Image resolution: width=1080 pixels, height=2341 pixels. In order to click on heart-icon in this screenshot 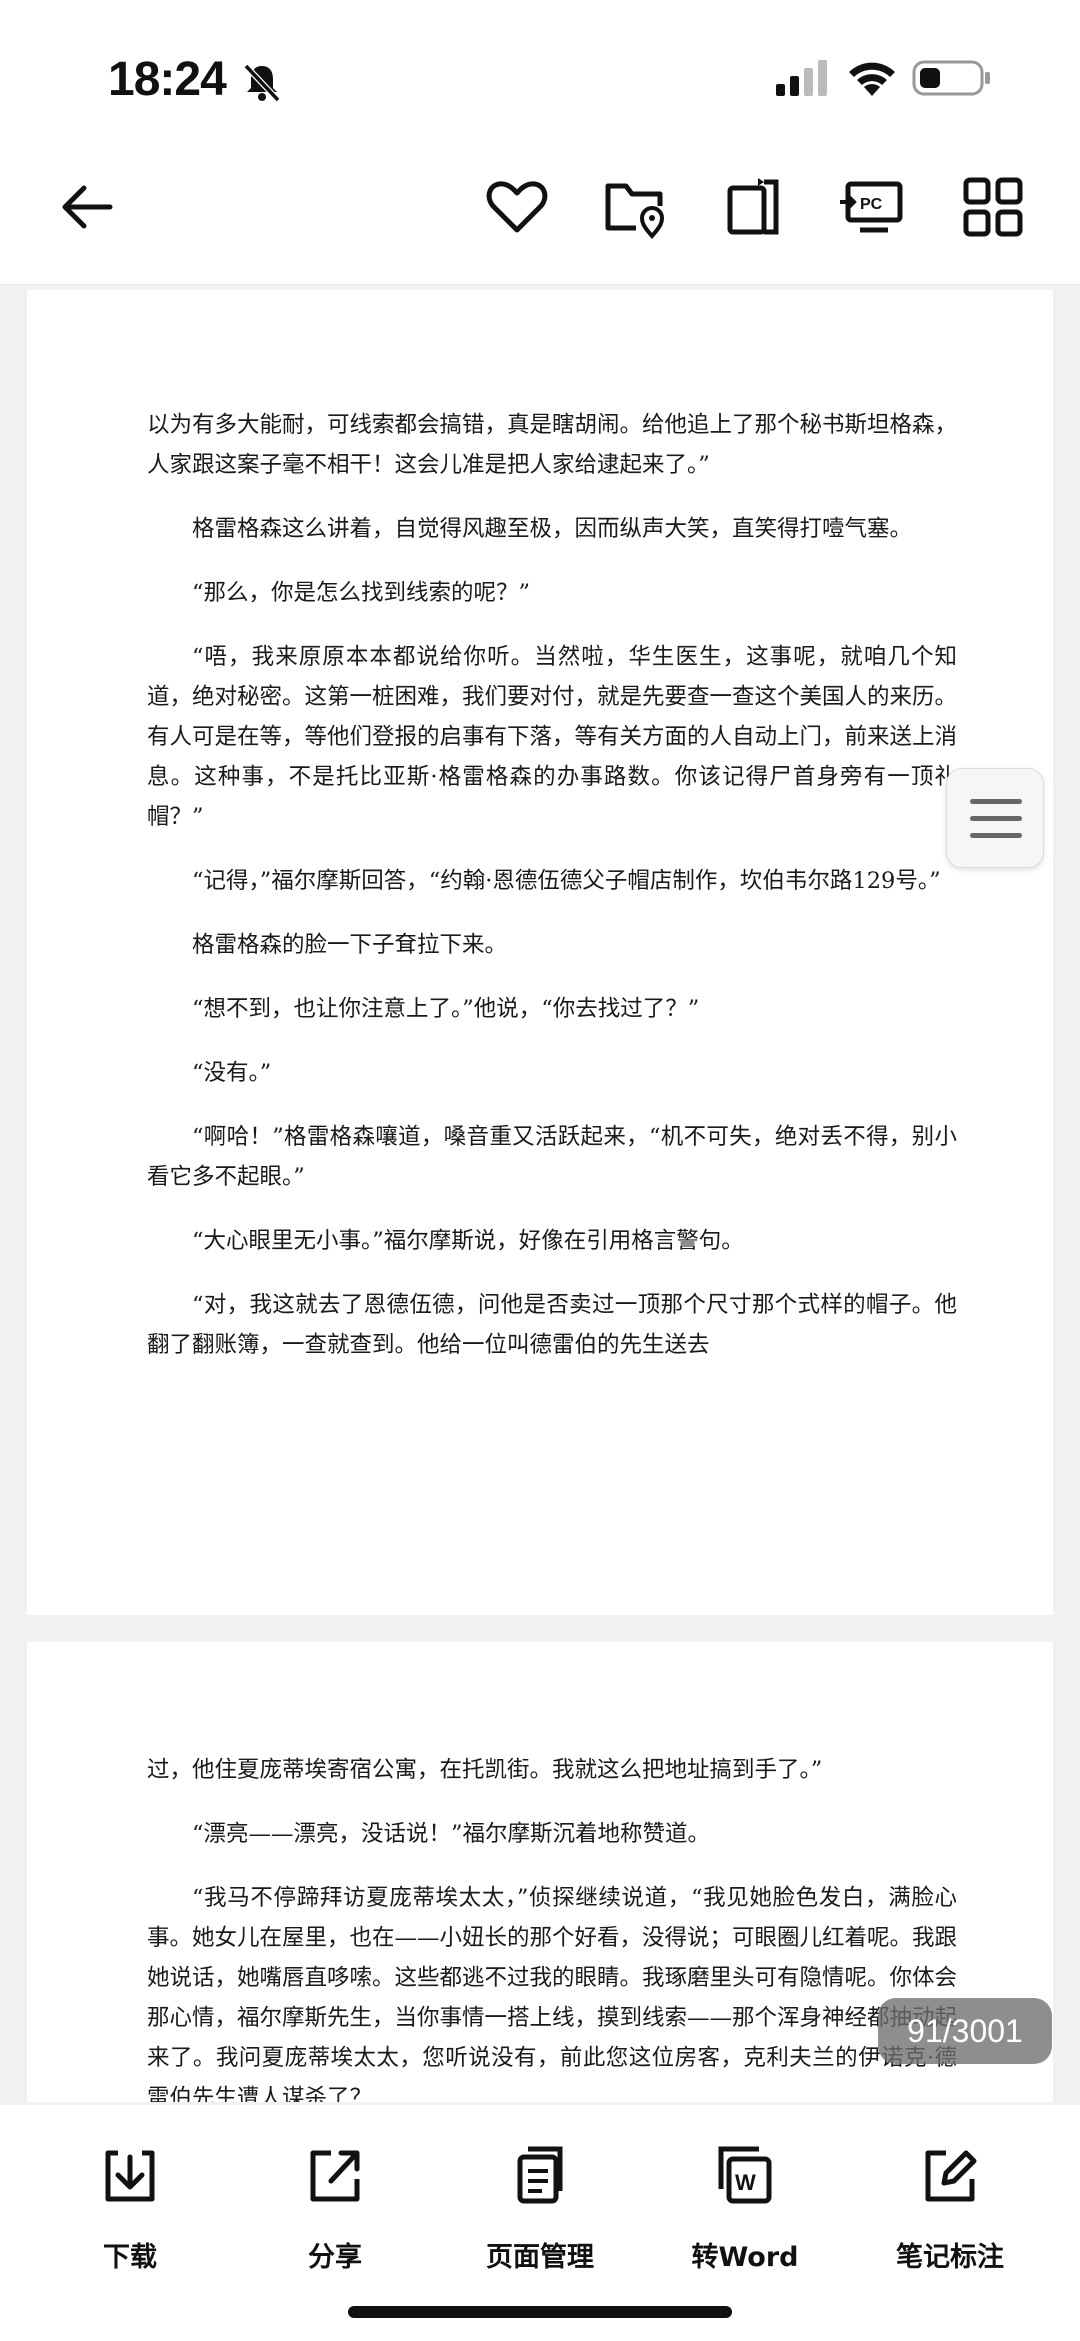, I will do `click(517, 207)`.